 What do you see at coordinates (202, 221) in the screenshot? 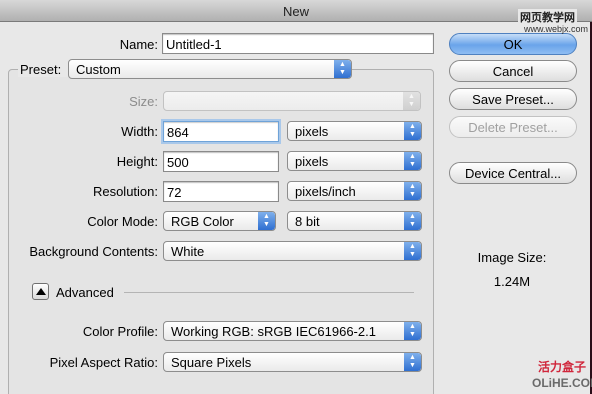
I see `color-mode-value: RGB Color` at bounding box center [202, 221].